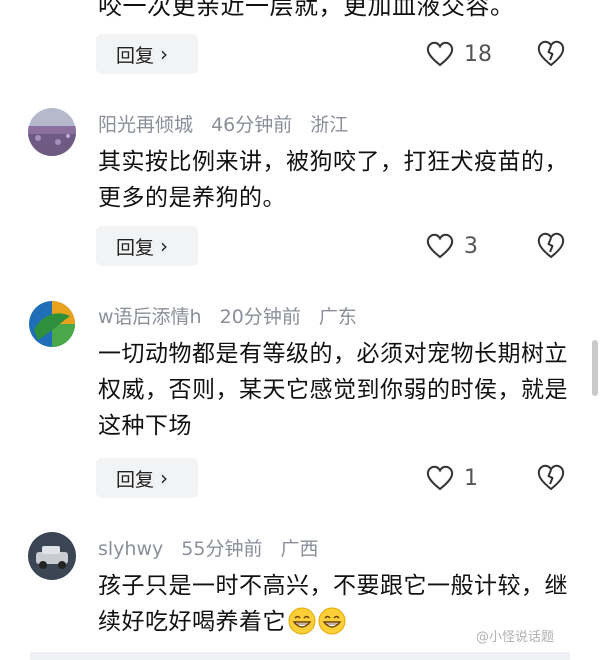 This screenshot has height=660, width=600. Describe the element at coordinates (459, 54) in the screenshot. I see `like-button: 18` at that location.